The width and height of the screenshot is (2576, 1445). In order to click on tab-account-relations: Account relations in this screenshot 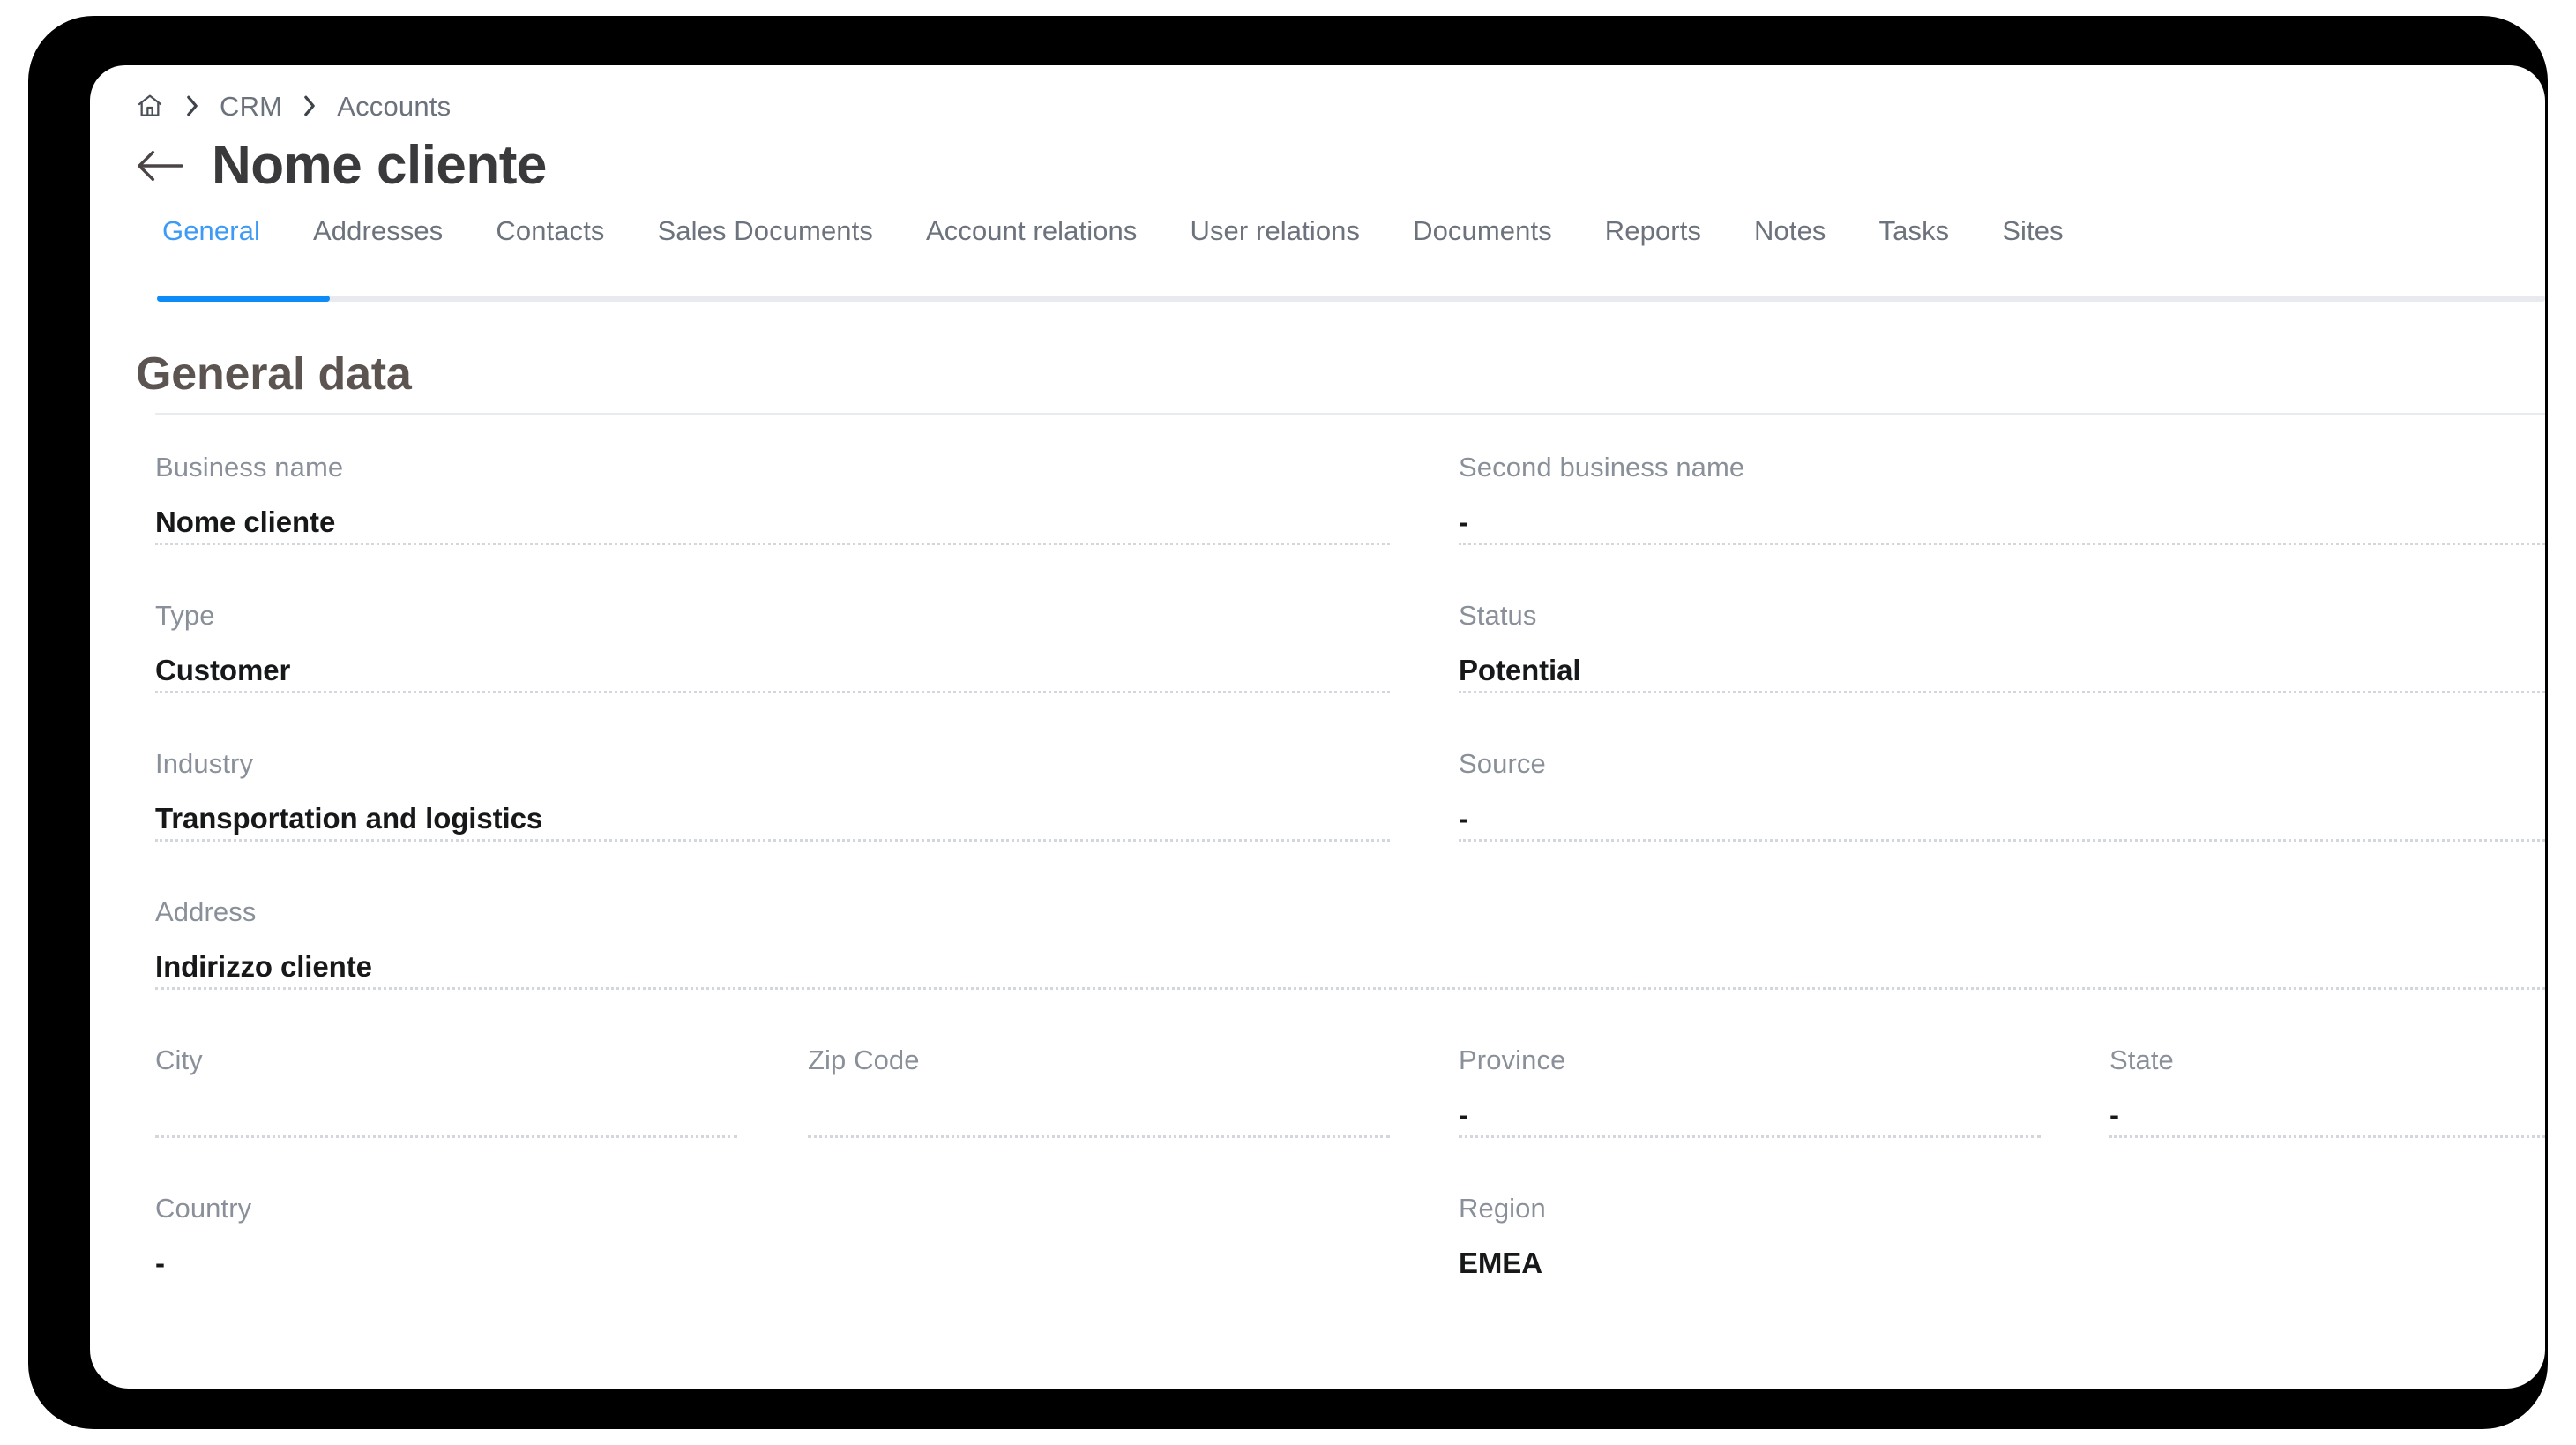, I will do `click(1032, 230)`.